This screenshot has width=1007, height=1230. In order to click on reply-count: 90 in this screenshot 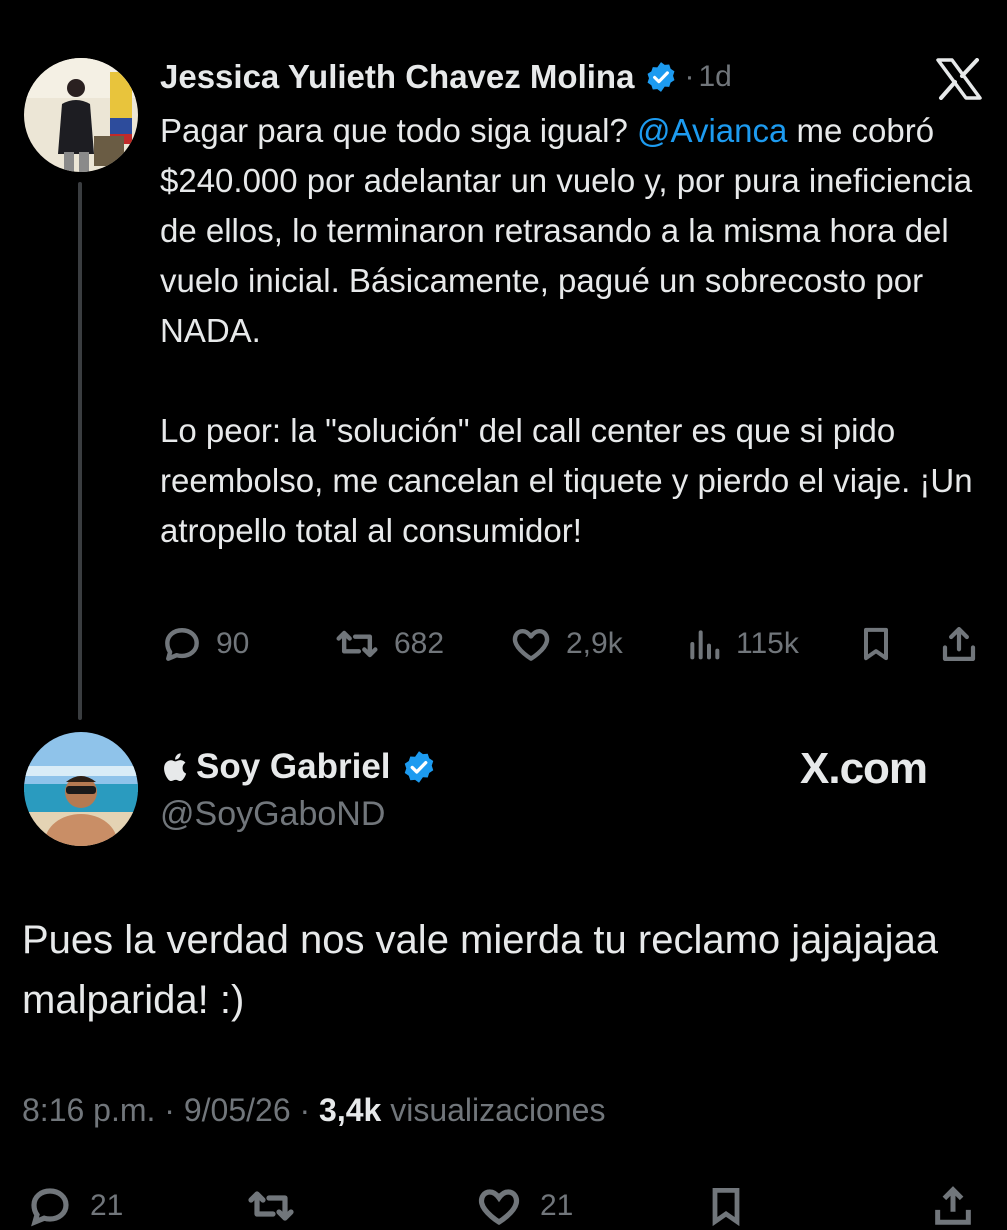, I will do `click(233, 643)`.